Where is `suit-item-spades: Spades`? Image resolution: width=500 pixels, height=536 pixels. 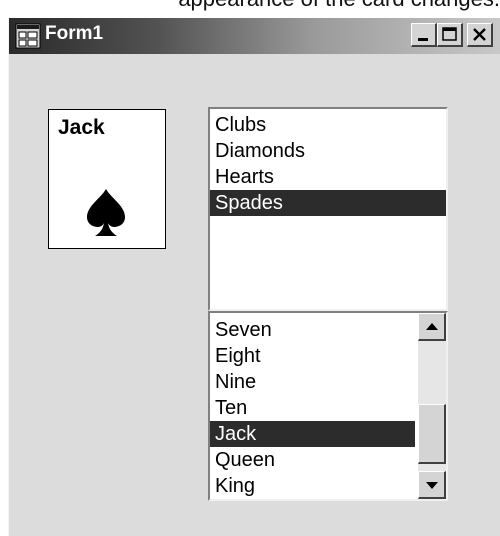
suit-item-spades: Spades is located at coordinates (328, 203).